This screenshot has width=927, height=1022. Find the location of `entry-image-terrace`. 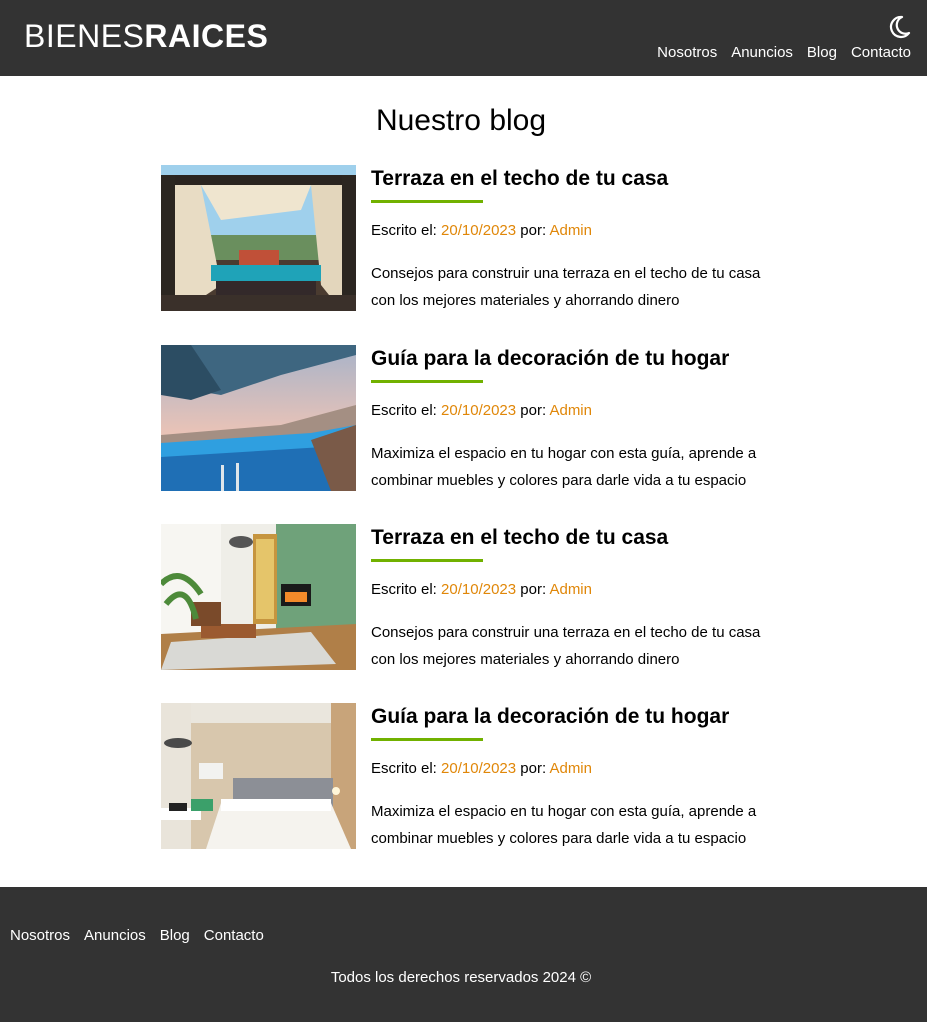

entry-image-terrace is located at coordinates (258, 238).